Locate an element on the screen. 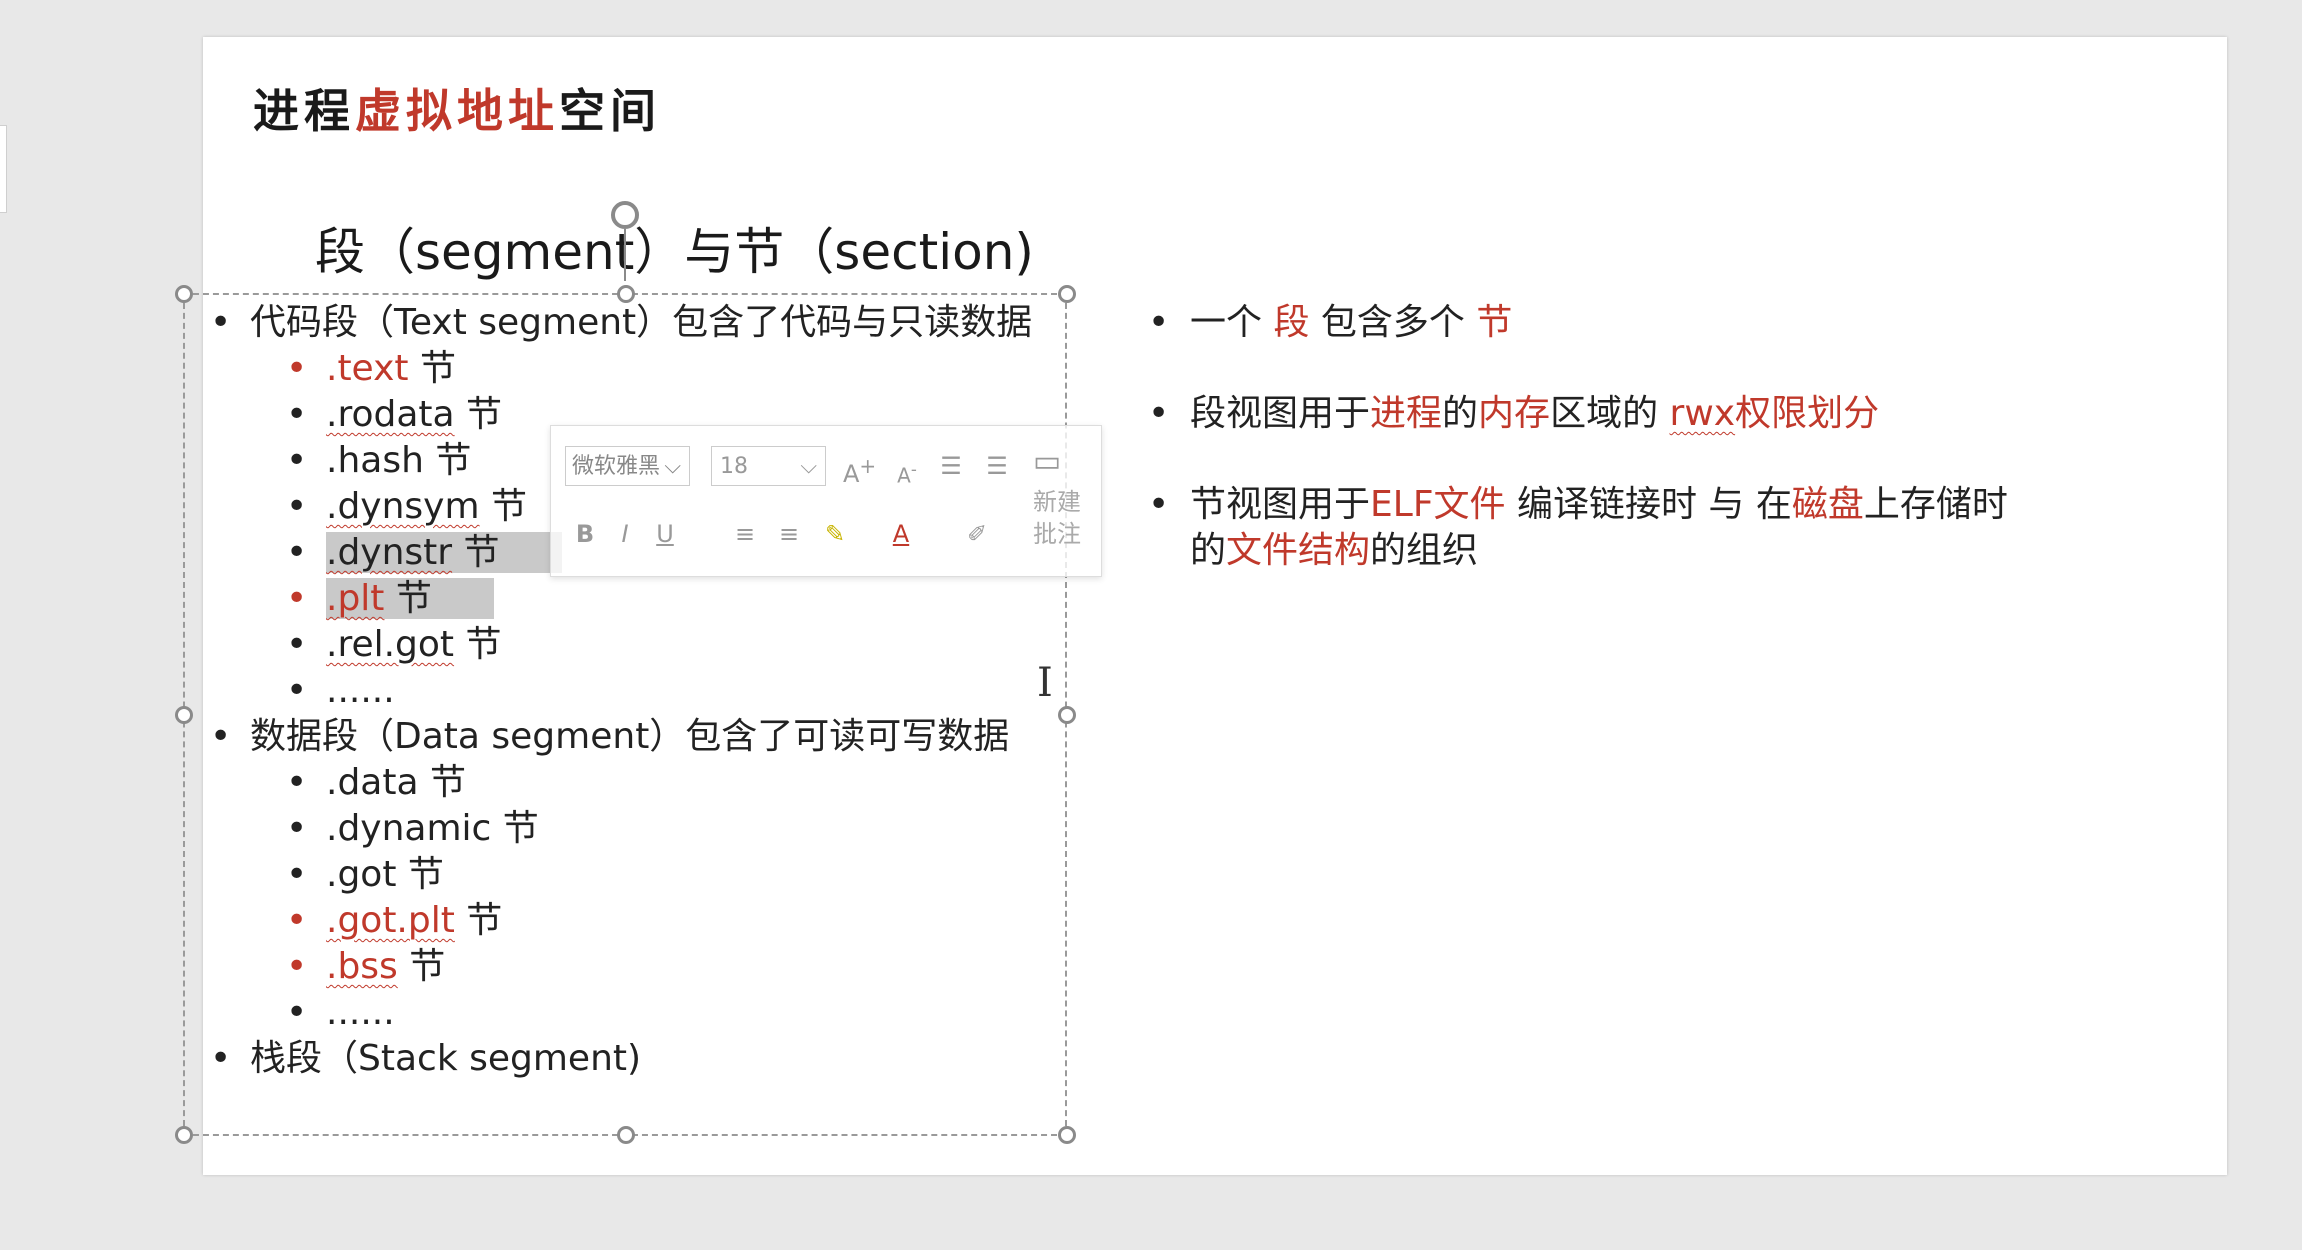 The image size is (2302, 1250). font-family-select: 微软雅黑 ⌵ is located at coordinates (627, 466).